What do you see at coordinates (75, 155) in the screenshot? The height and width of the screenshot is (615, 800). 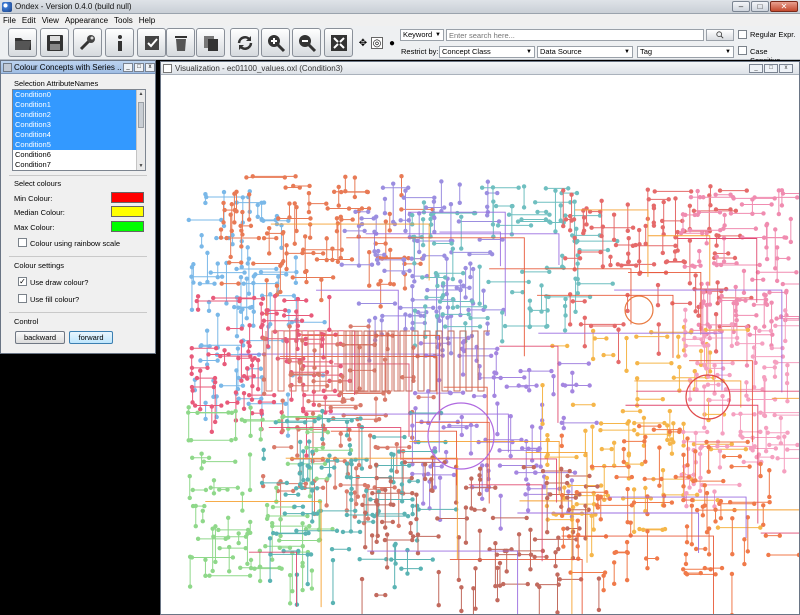 I see `list-item: Condition6` at bounding box center [75, 155].